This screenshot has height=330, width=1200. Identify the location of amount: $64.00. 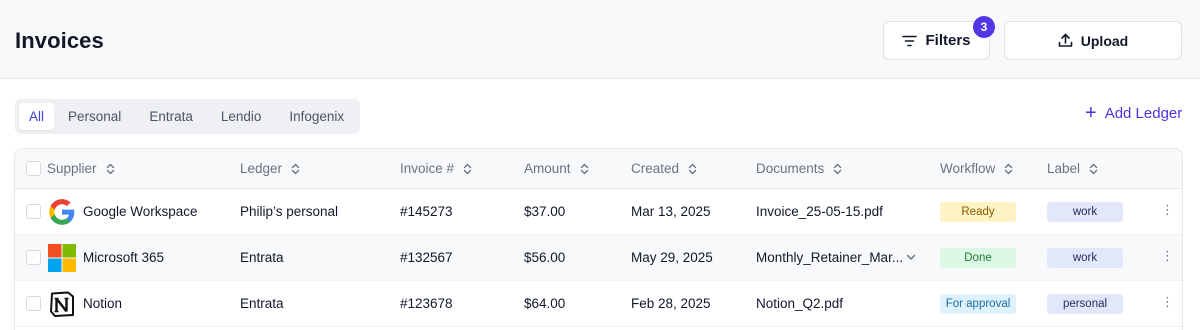
(545, 303).